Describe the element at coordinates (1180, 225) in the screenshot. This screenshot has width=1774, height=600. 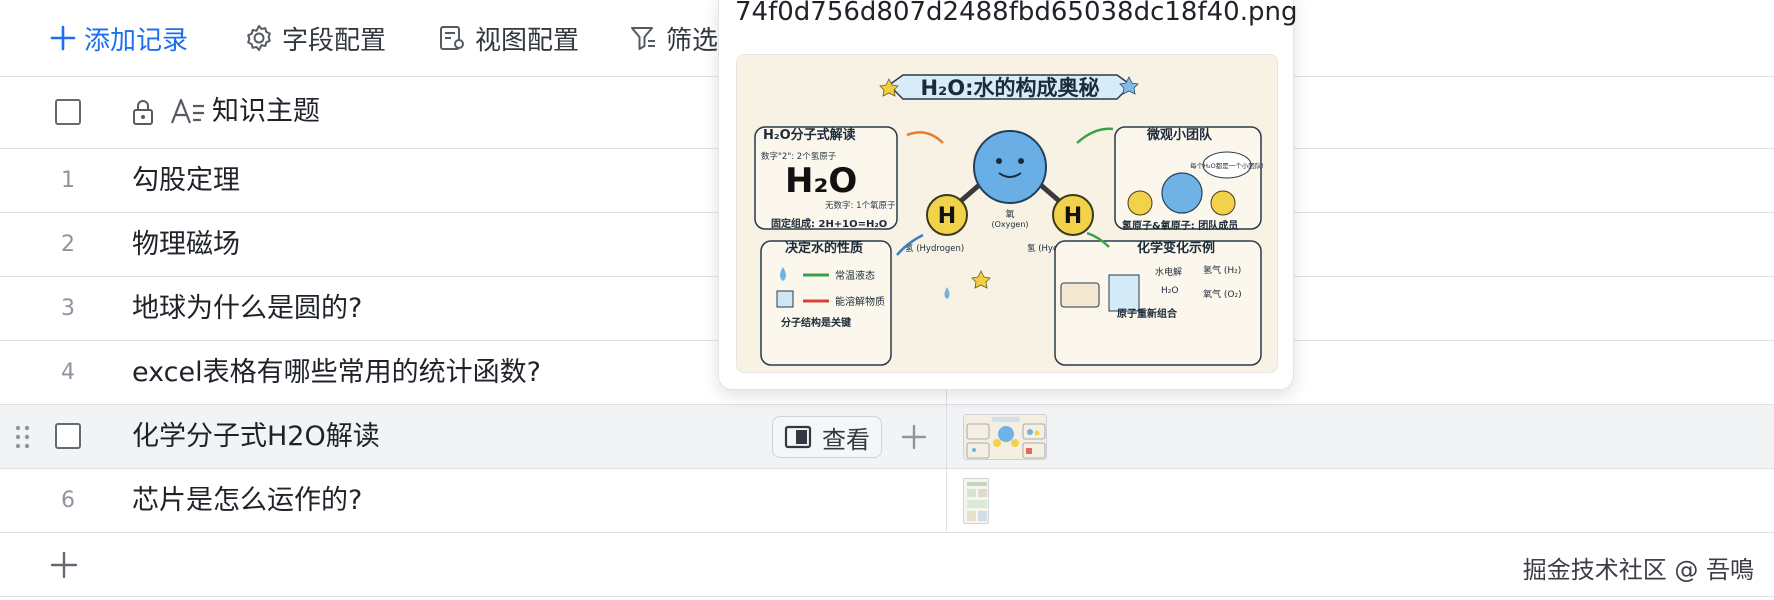
I see `panel-footer: 氢原子&氧原子: 团队成员` at that location.